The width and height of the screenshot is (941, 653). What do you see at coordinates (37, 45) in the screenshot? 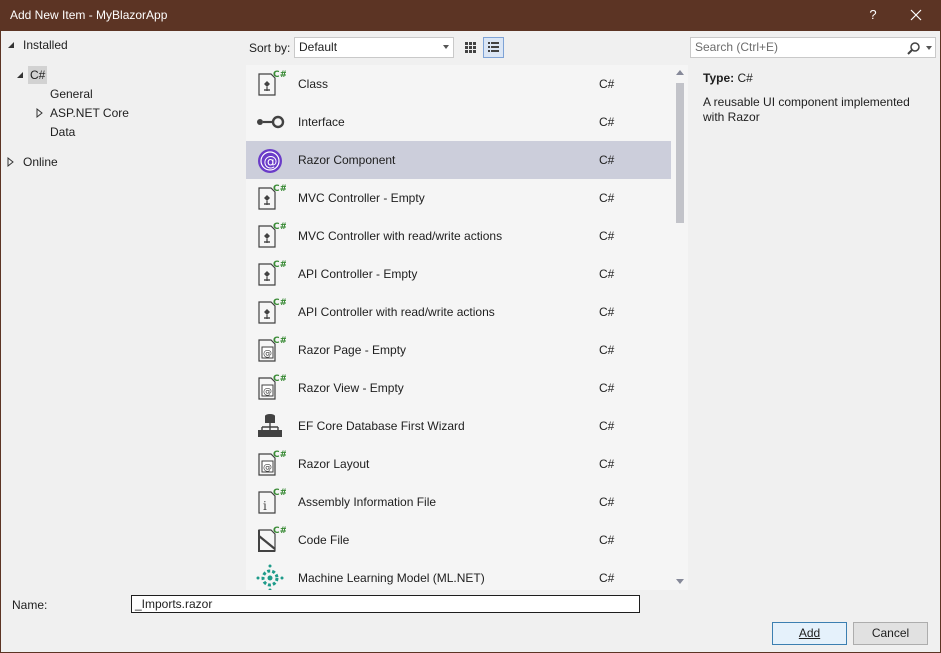
I see `tree-item-installed: Installed` at bounding box center [37, 45].